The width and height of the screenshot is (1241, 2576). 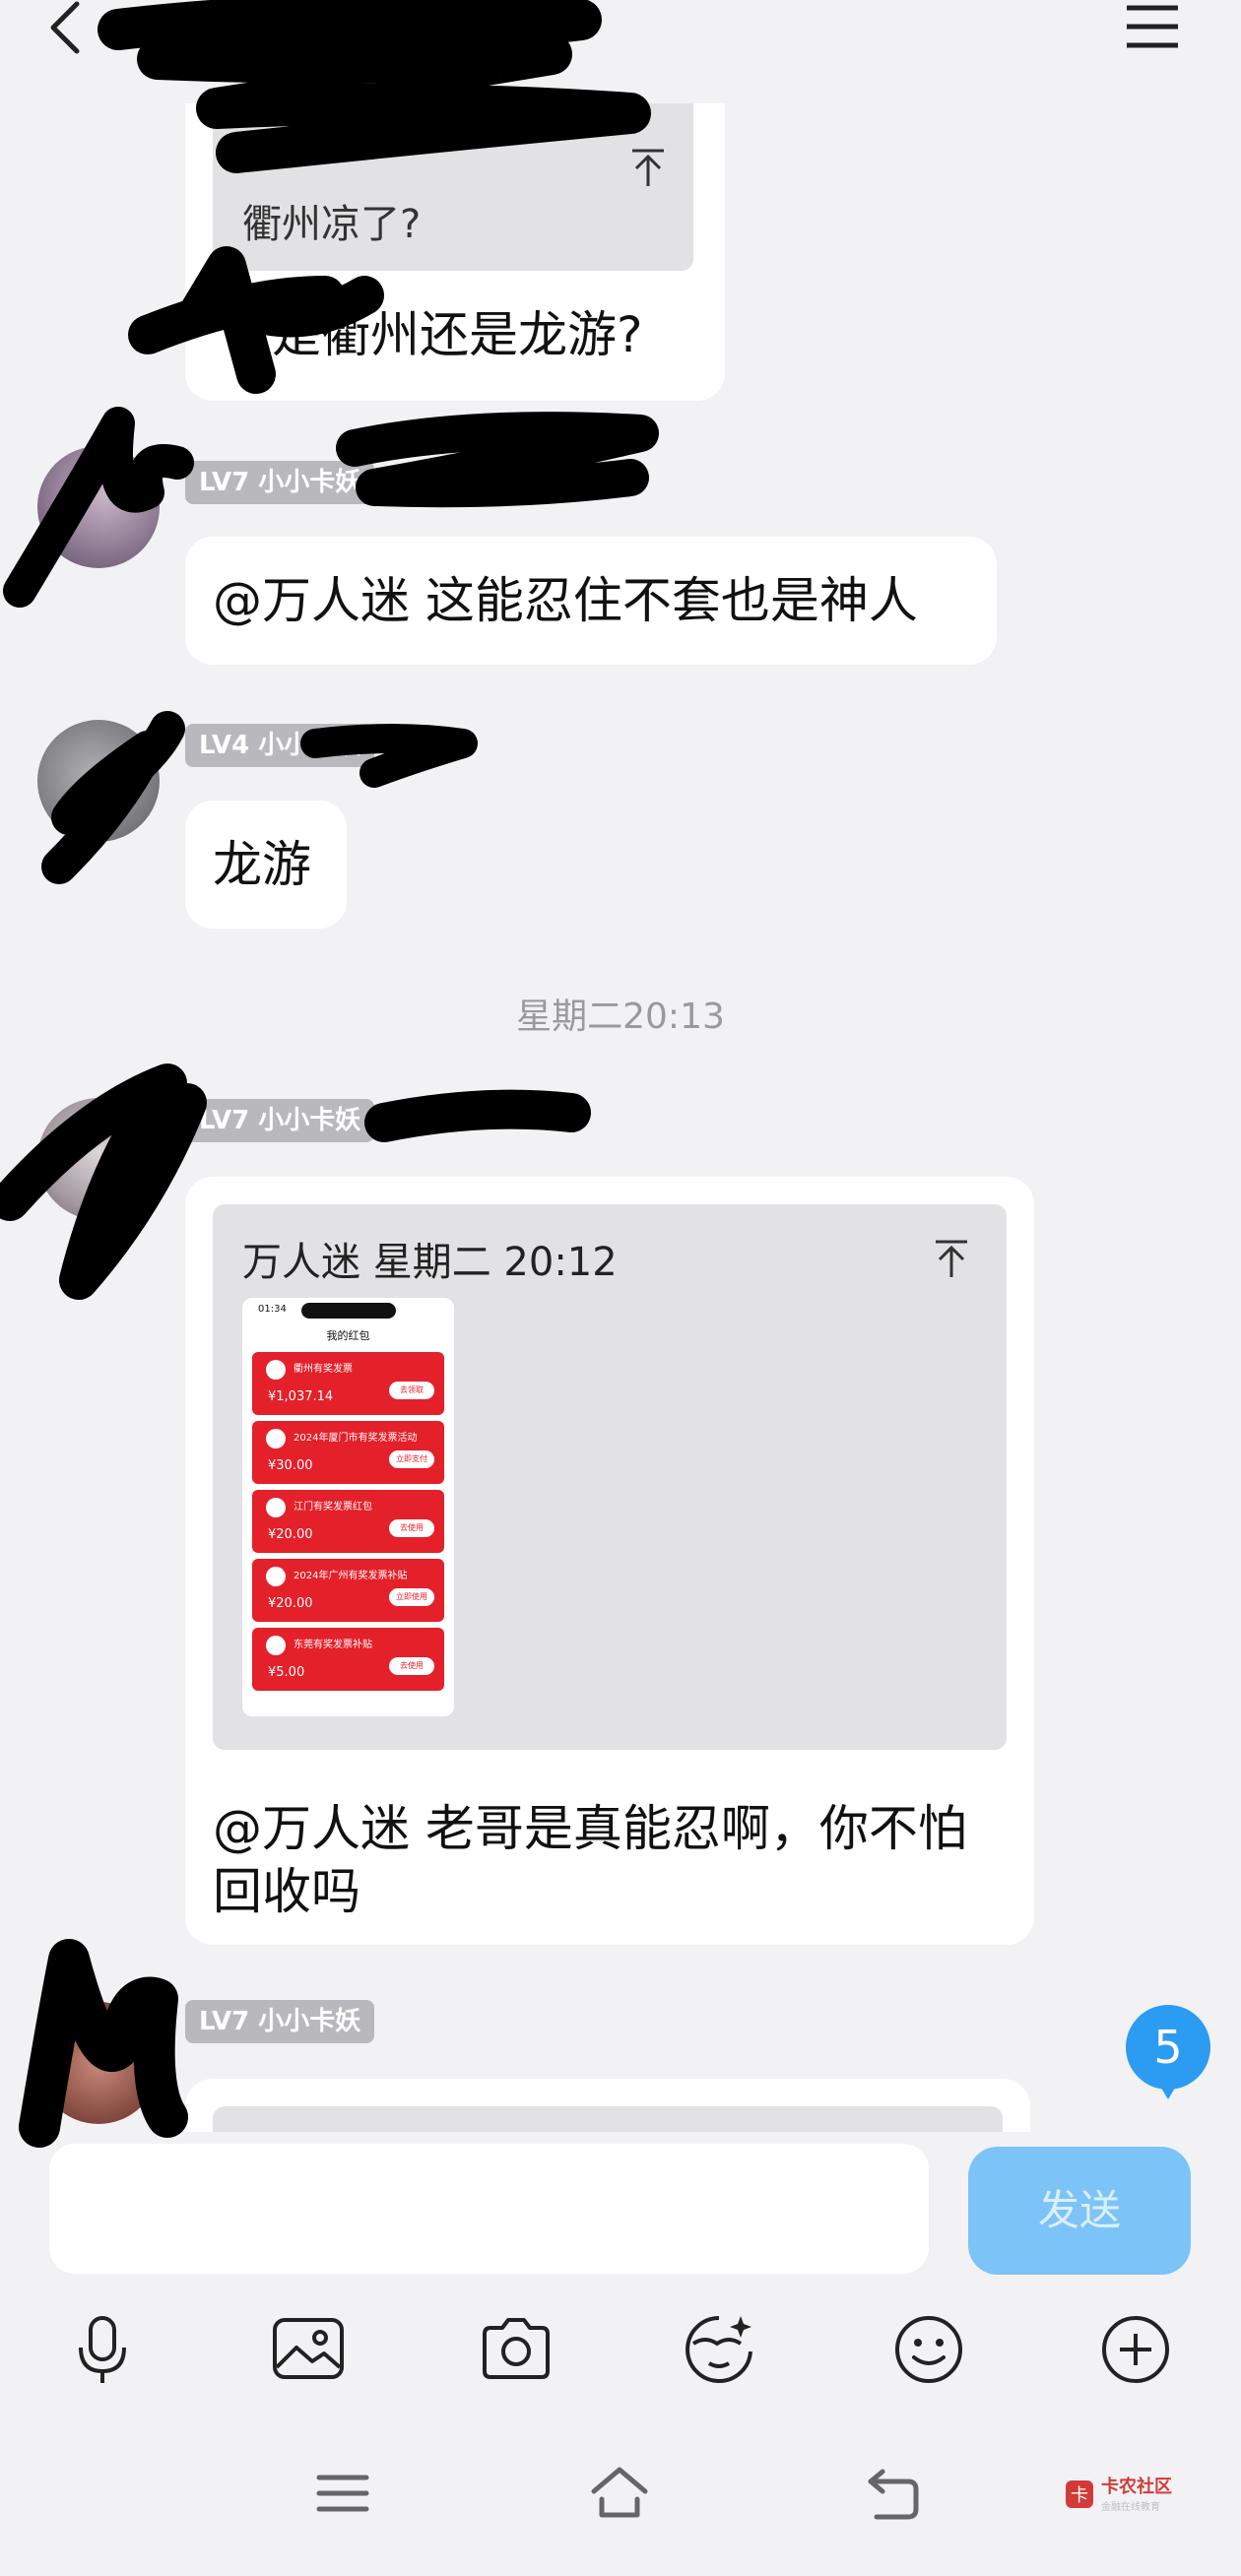 What do you see at coordinates (928, 2349) in the screenshot?
I see `emoji-icon` at bounding box center [928, 2349].